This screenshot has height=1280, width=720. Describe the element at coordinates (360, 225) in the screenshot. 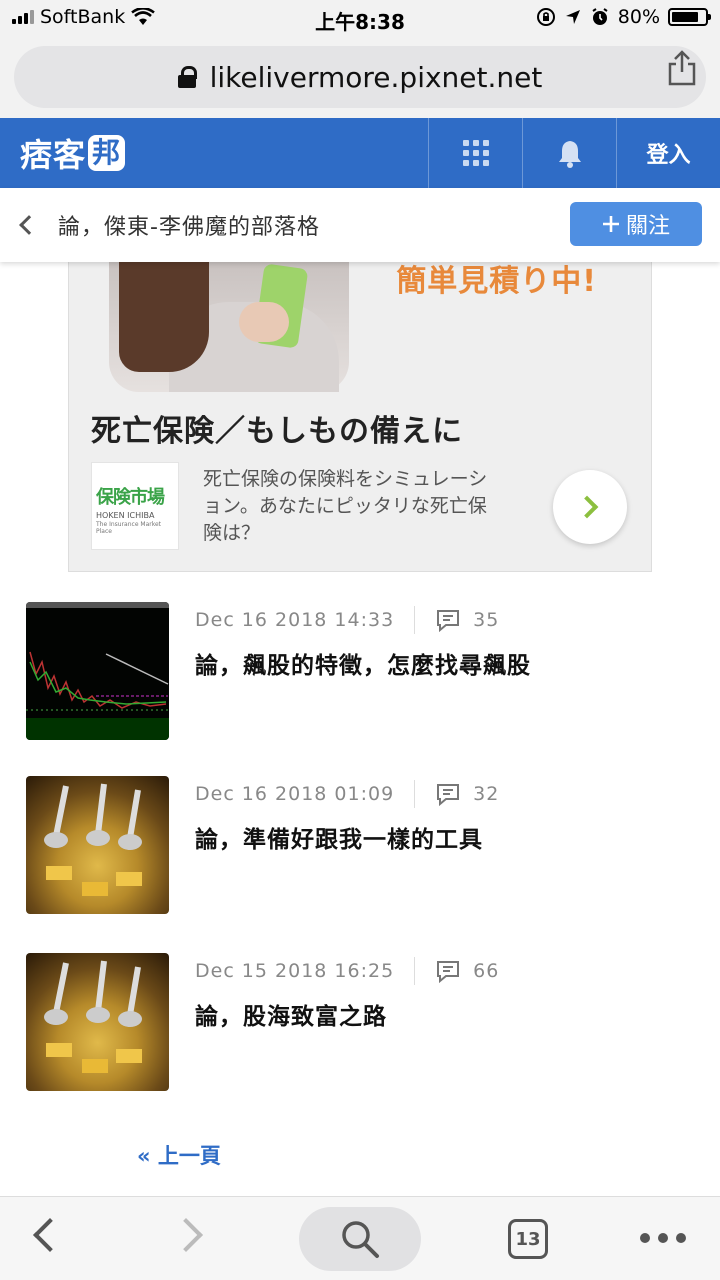

I see `blog-bar: 論，傑東-李佛魔的部落格 關注` at that location.